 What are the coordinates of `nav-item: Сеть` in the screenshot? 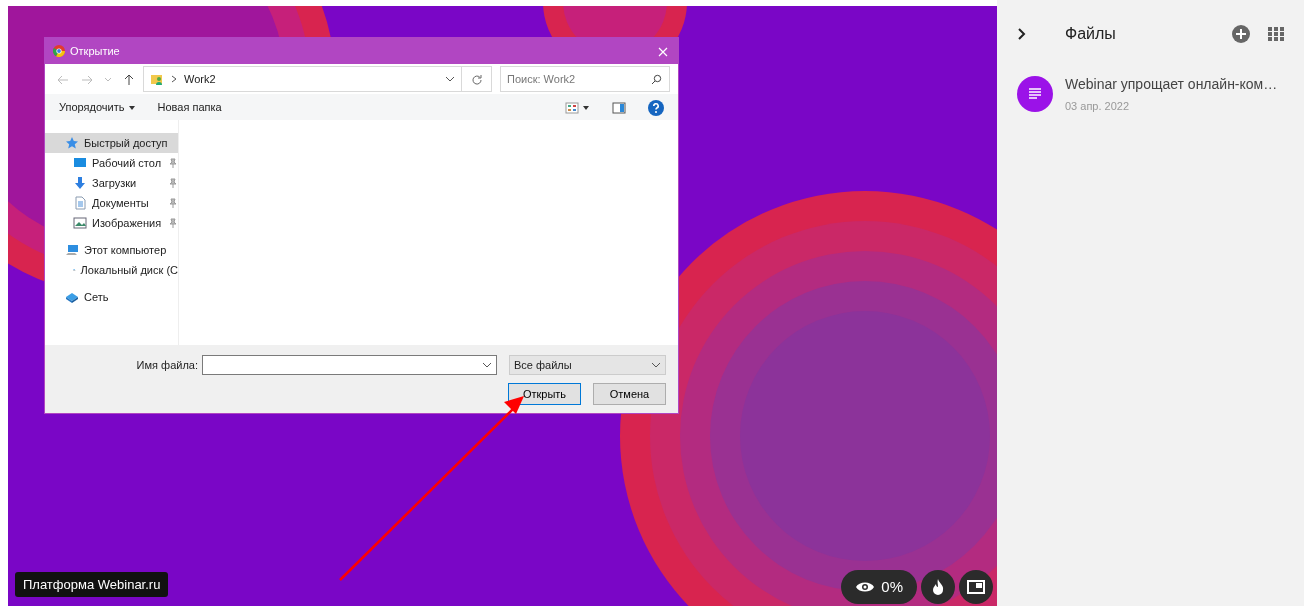 It's located at (111, 297).